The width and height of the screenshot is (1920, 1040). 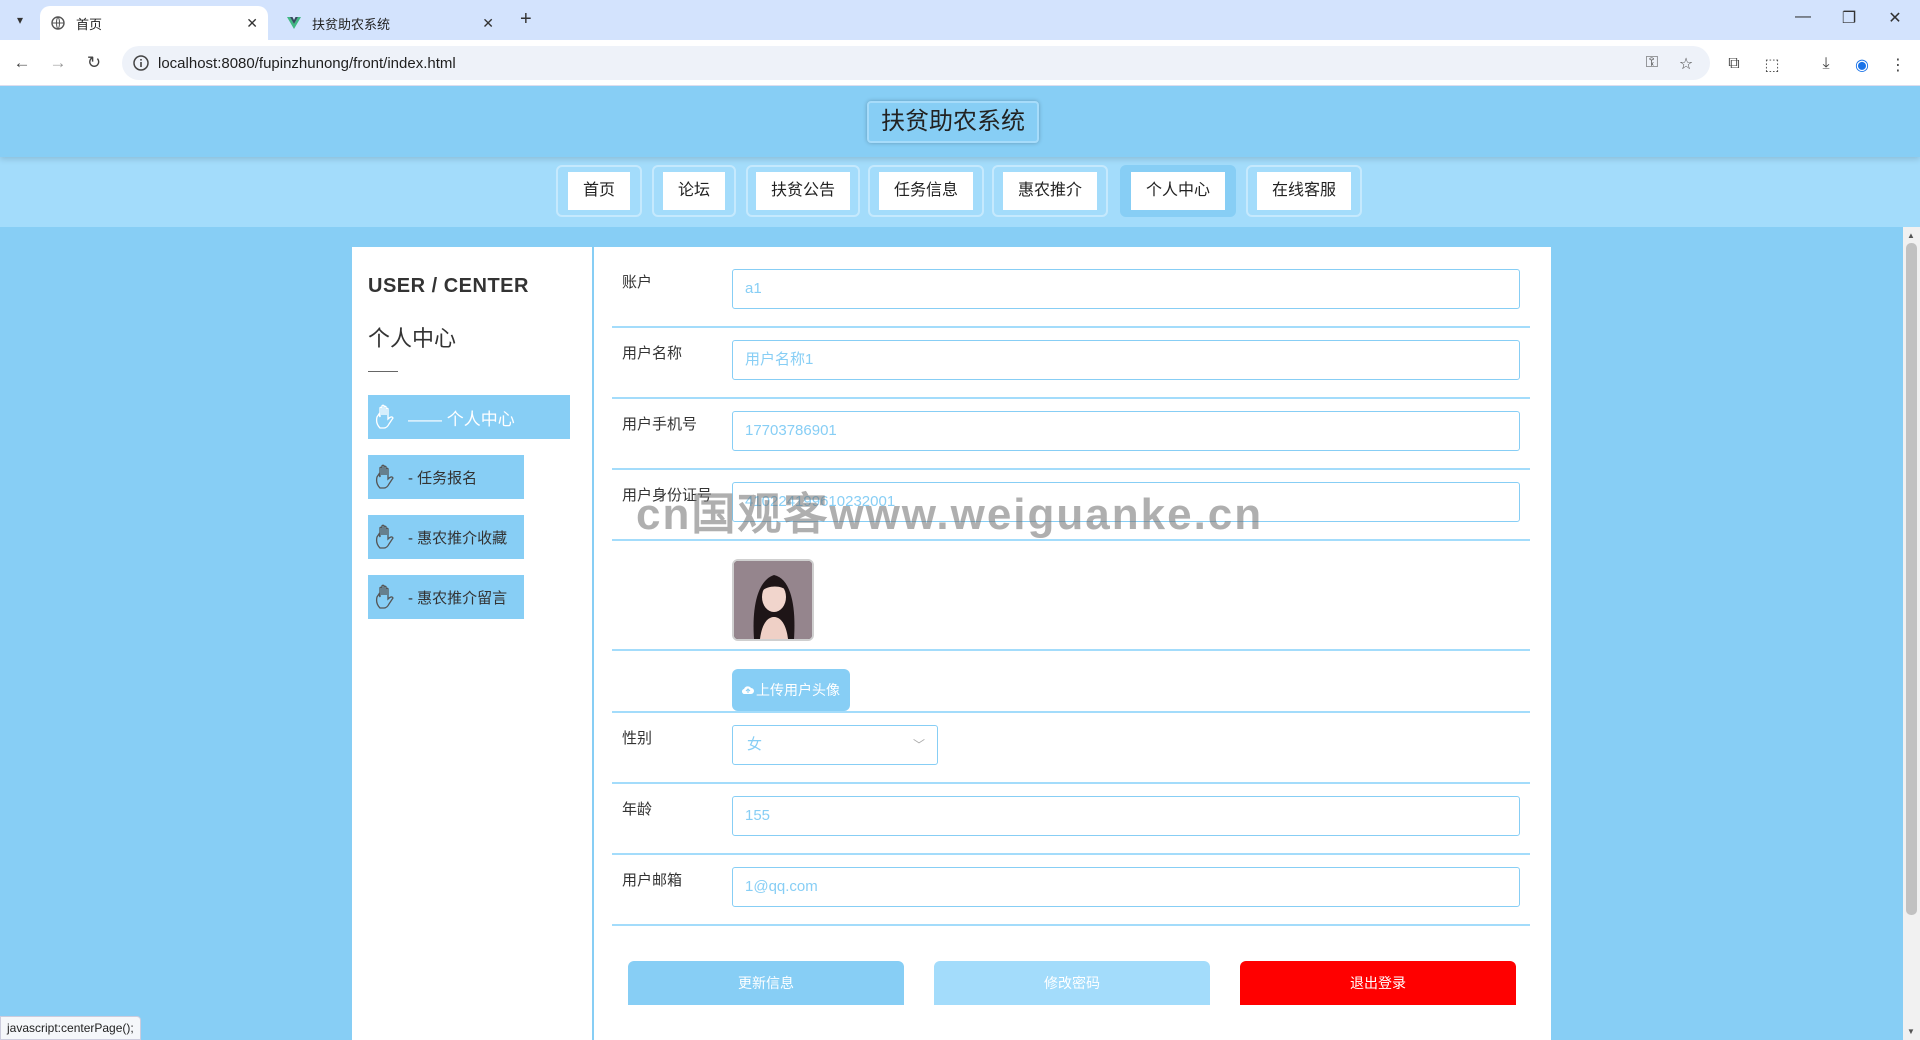 I want to click on form-row-age: 年龄 155, so click(x=1071, y=819).